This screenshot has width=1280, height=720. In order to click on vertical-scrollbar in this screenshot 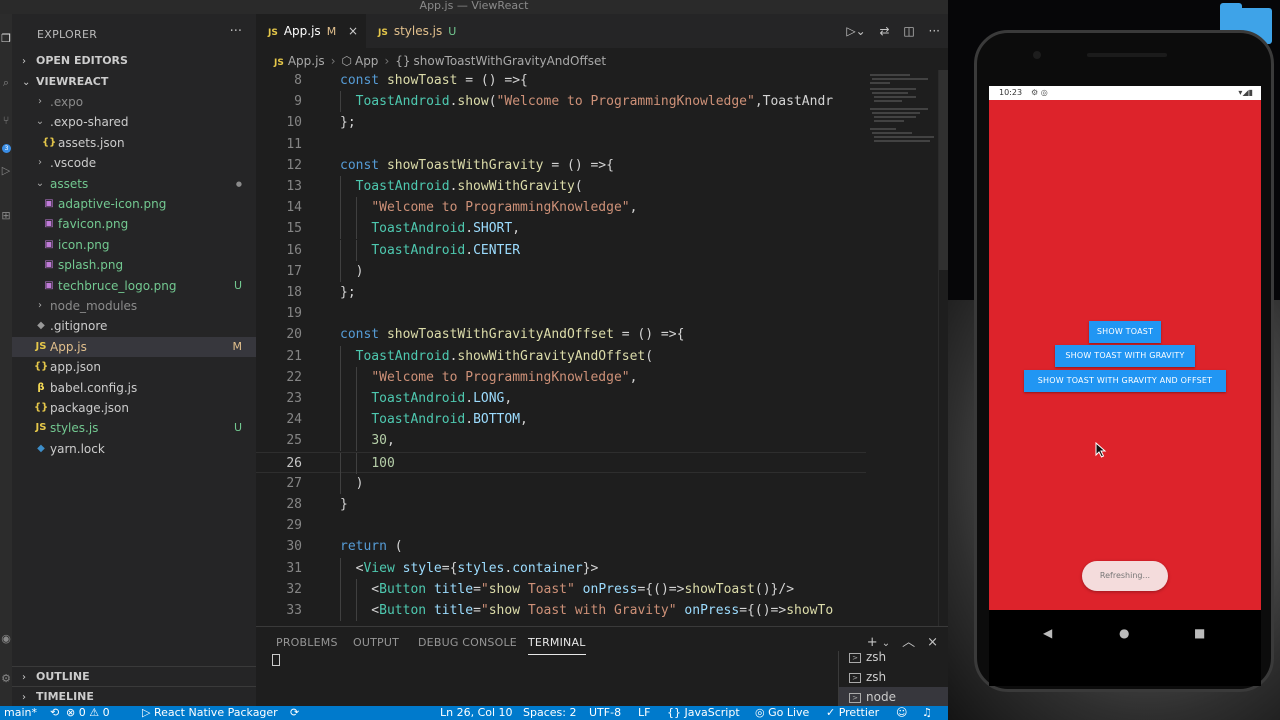, I will do `click(943, 348)`.